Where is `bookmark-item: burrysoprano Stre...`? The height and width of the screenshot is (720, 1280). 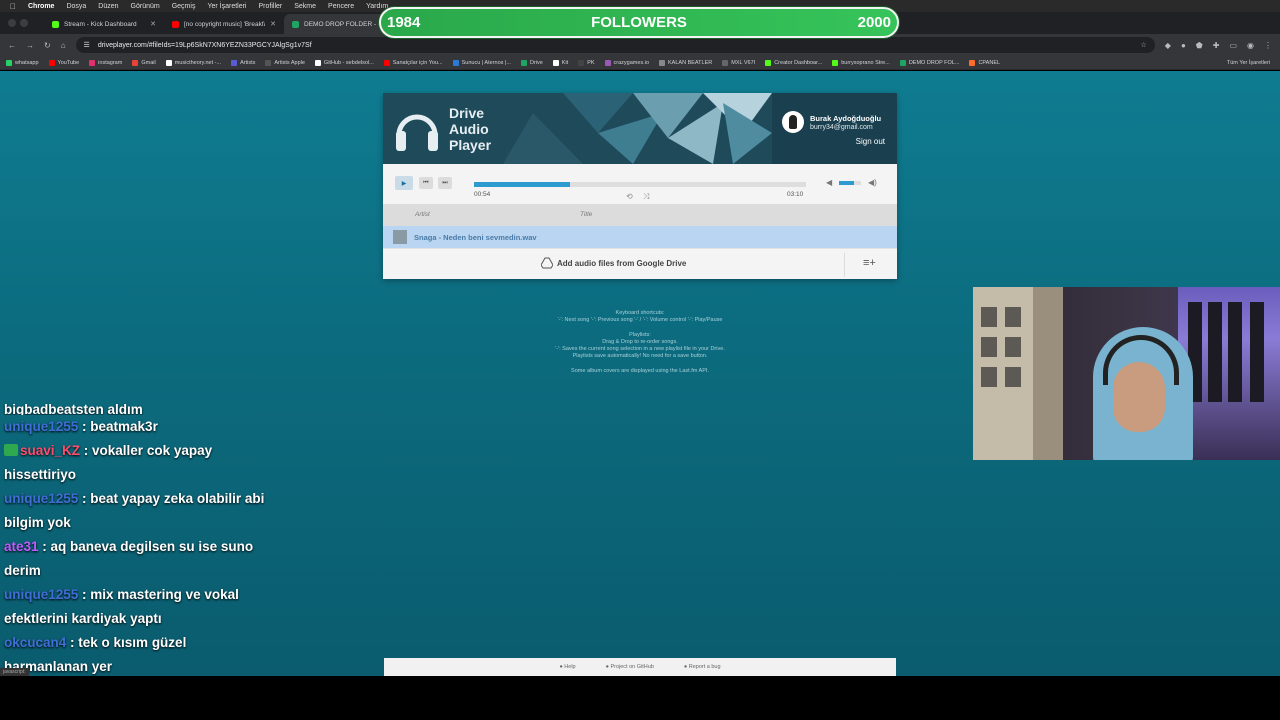 bookmark-item: burrysoprano Stre... is located at coordinates (861, 62).